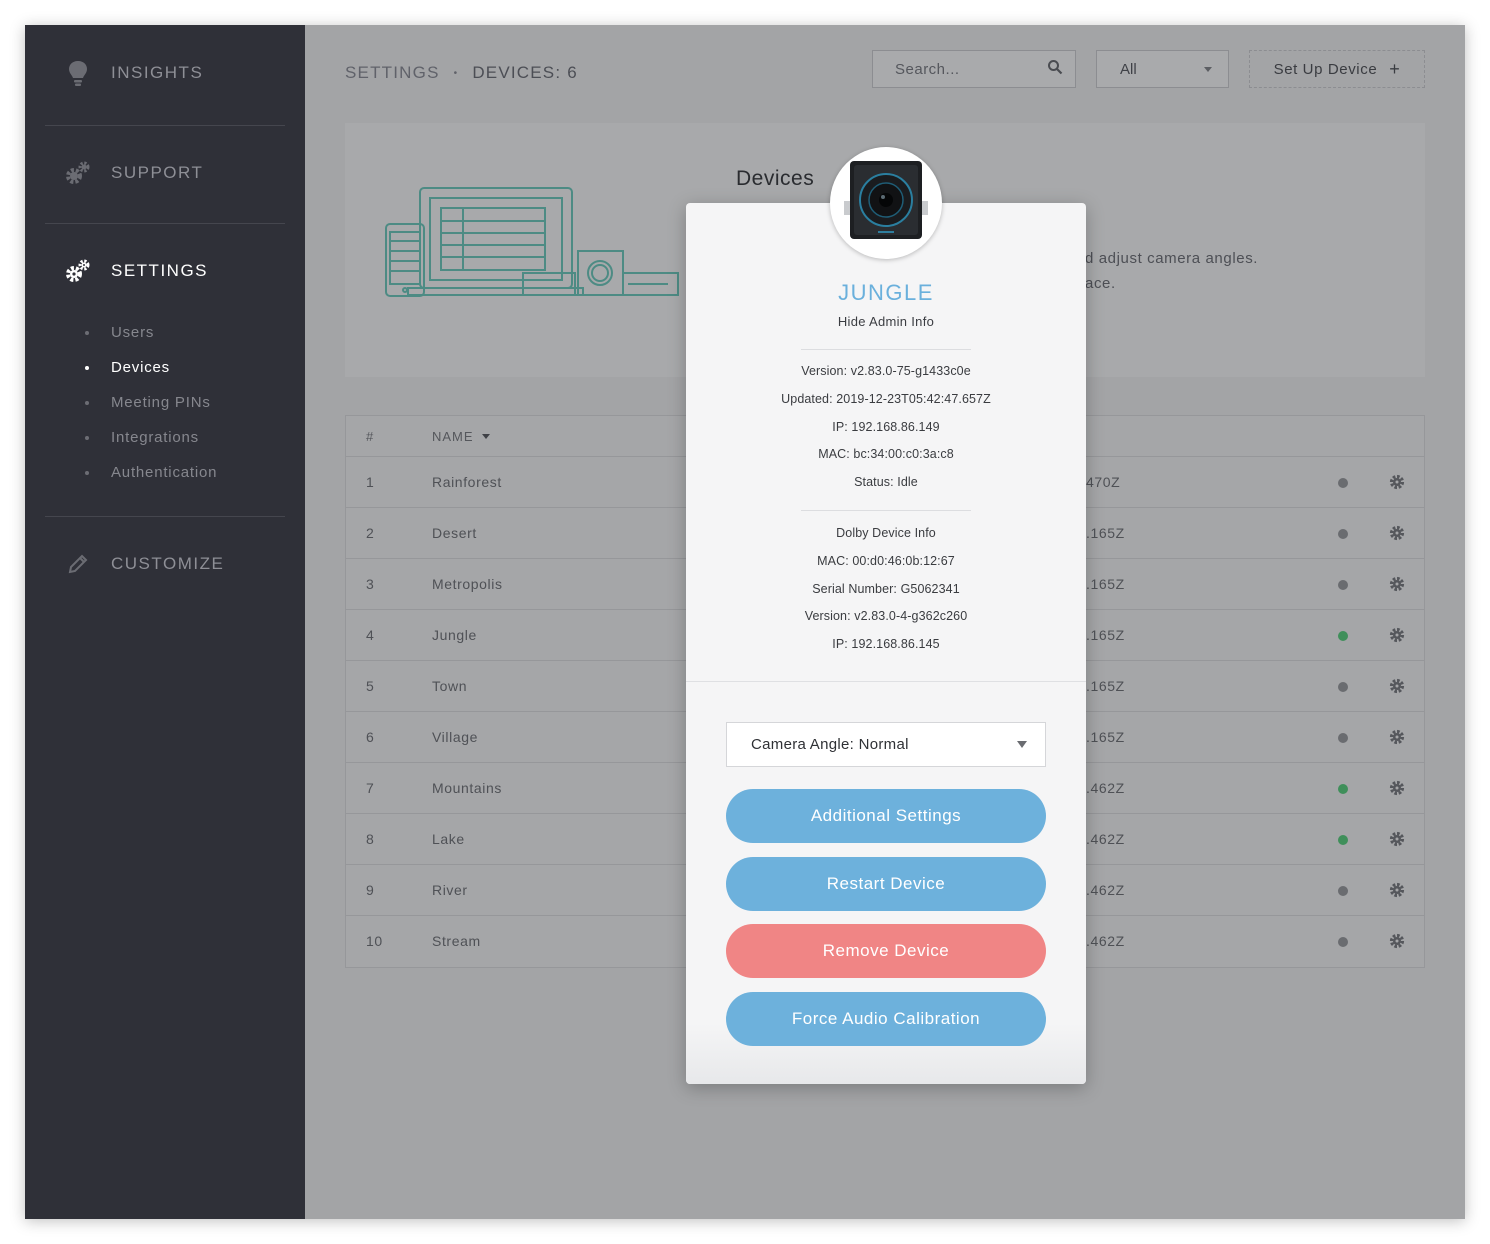 This screenshot has height=1244, width=1490. What do you see at coordinates (456, 941) in the screenshot?
I see `device-name-cell: Stream` at bounding box center [456, 941].